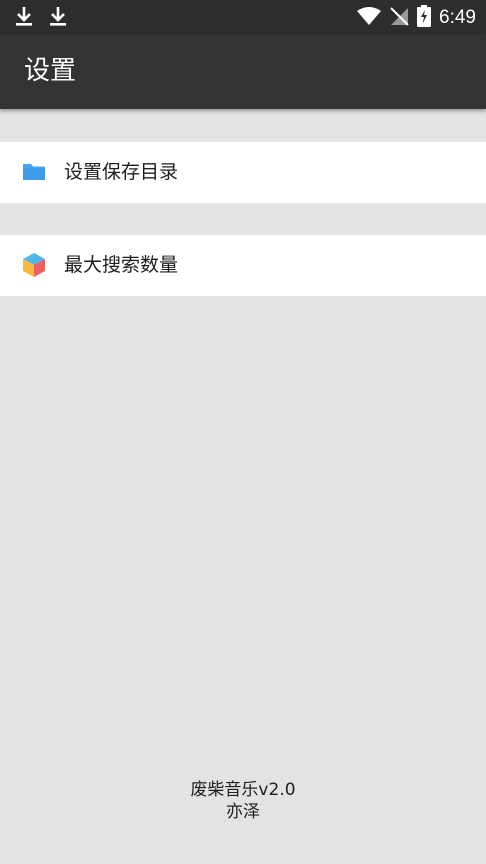  I want to click on folder-icon, so click(34, 172).